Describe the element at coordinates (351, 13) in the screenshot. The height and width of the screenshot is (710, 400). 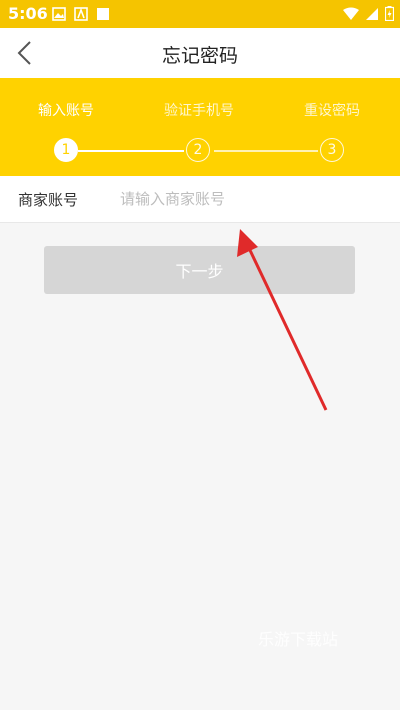
I see `wifi-icon` at that location.